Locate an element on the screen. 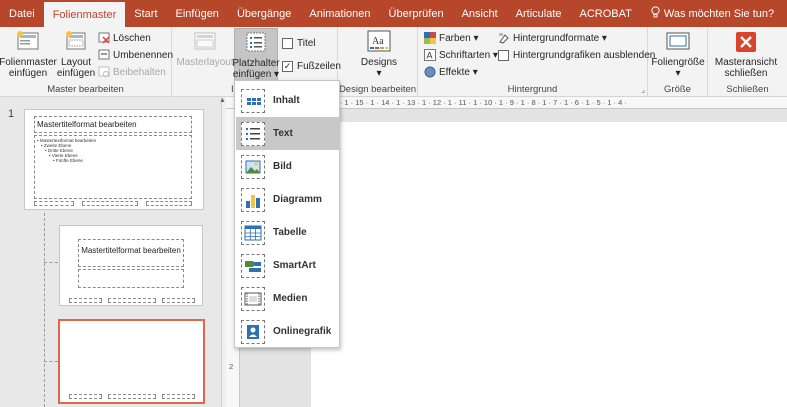 The height and width of the screenshot is (407, 787). layout-title-text: Mastertitelformat bearbeiten is located at coordinates (131, 250).